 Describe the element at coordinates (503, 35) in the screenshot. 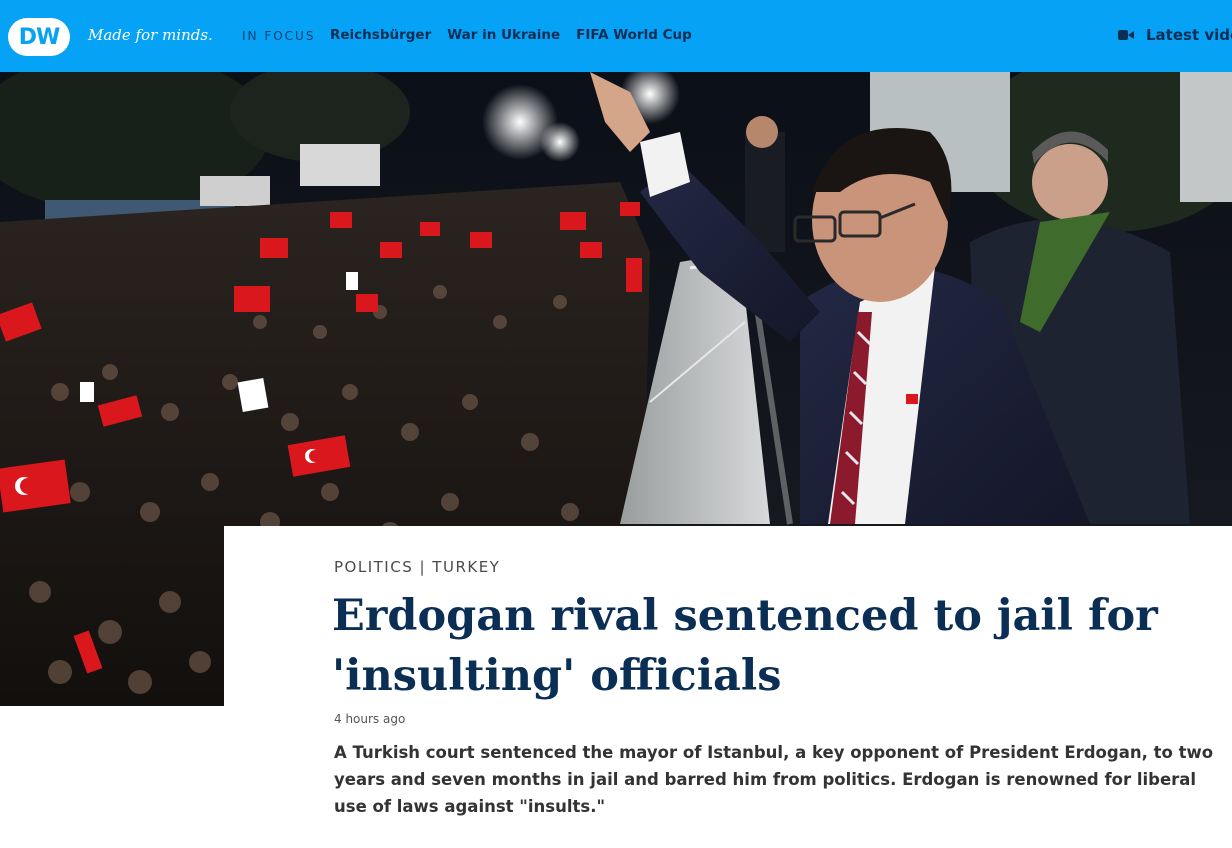

I see `nav-link-war-in-ukraine: War in Ukraine` at that location.